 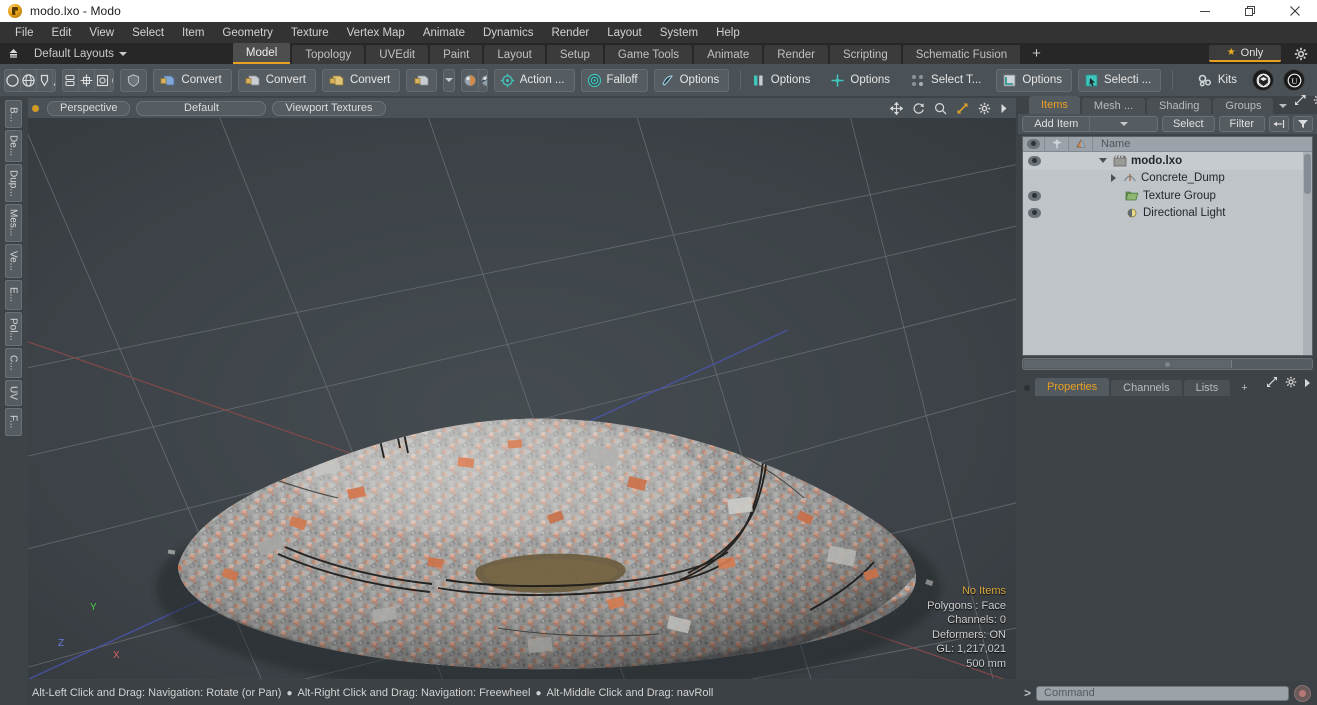 What do you see at coordinates (470, 80) in the screenshot?
I see `paint-sphere-icon` at bounding box center [470, 80].